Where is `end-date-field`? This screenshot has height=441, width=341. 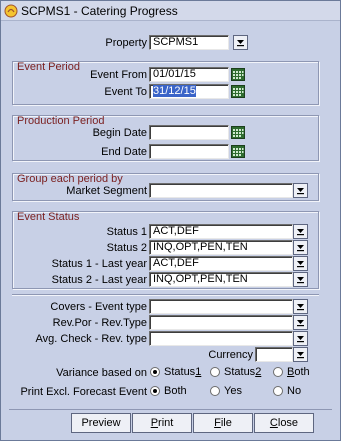
end-date-field is located at coordinates (189, 151).